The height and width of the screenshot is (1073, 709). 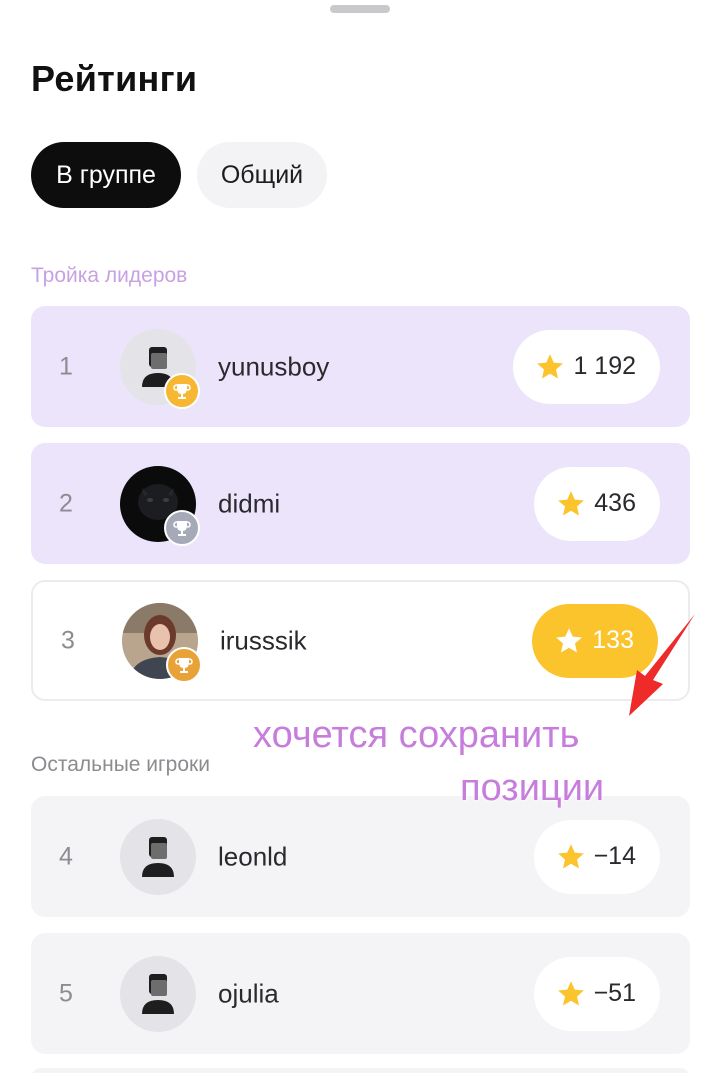 What do you see at coordinates (184, 664) in the screenshot?
I see `bronze-trophy-icon` at bounding box center [184, 664].